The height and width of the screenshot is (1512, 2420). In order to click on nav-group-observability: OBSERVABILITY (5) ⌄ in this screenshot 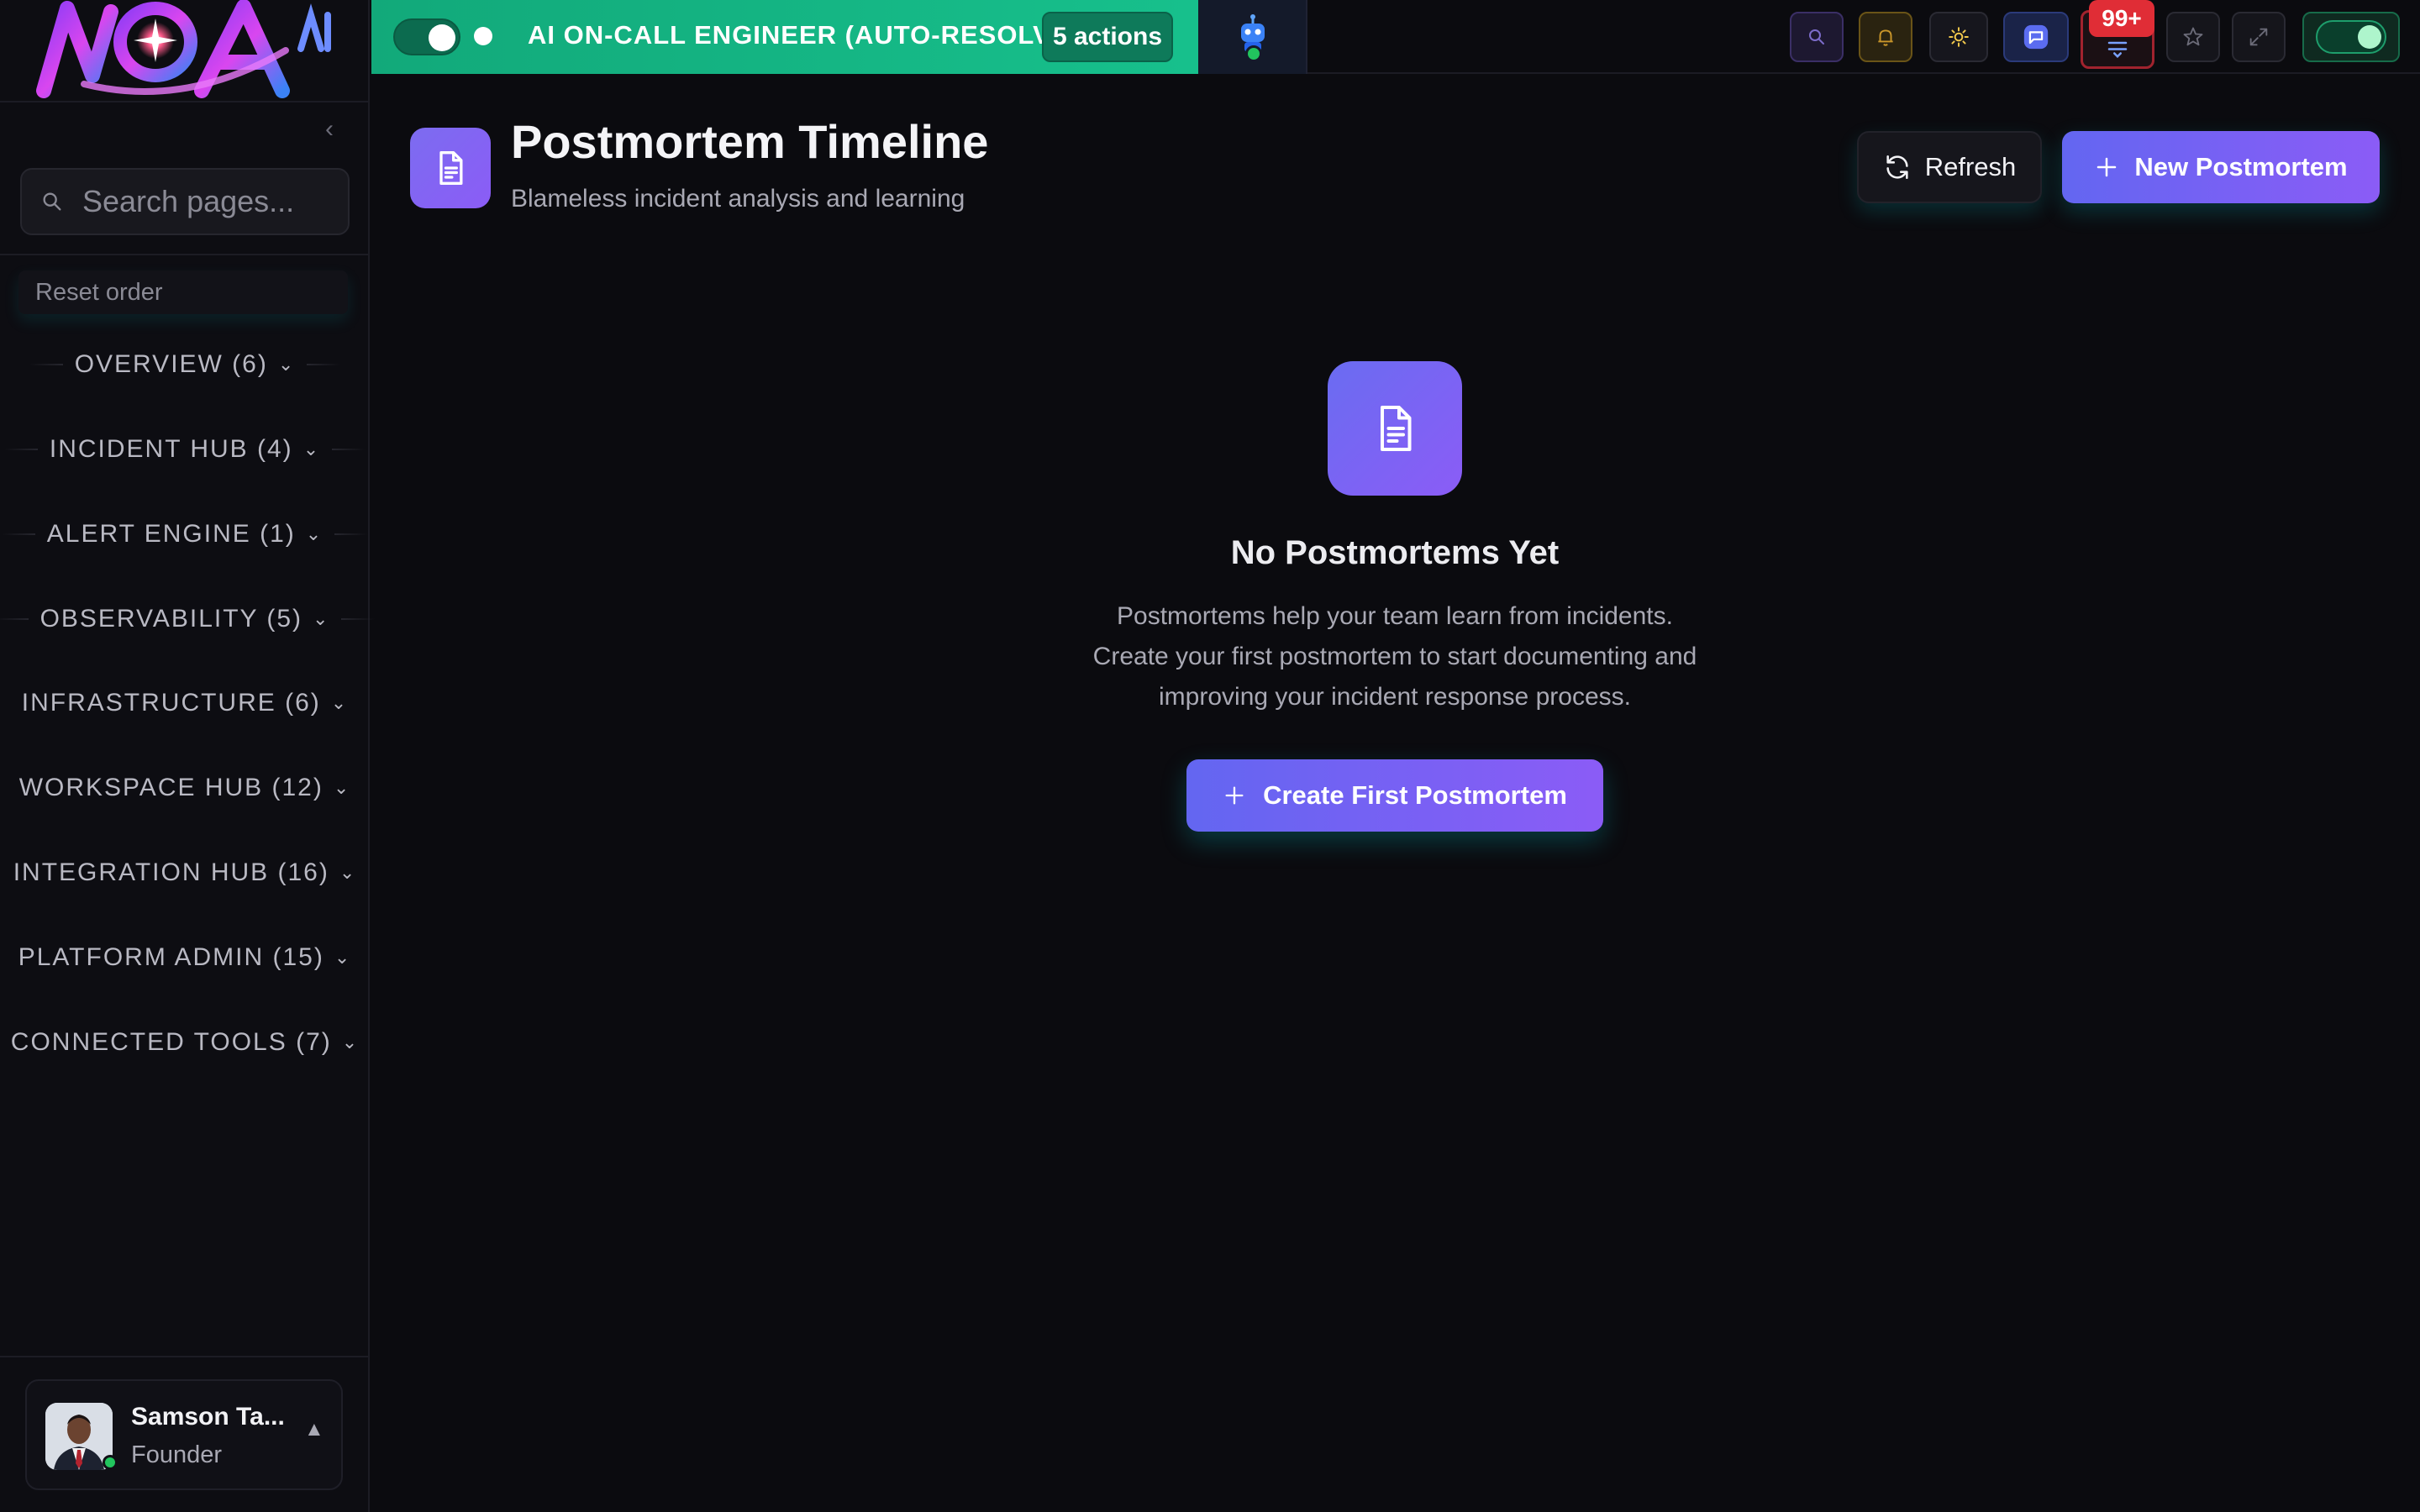, I will do `click(188, 619)`.